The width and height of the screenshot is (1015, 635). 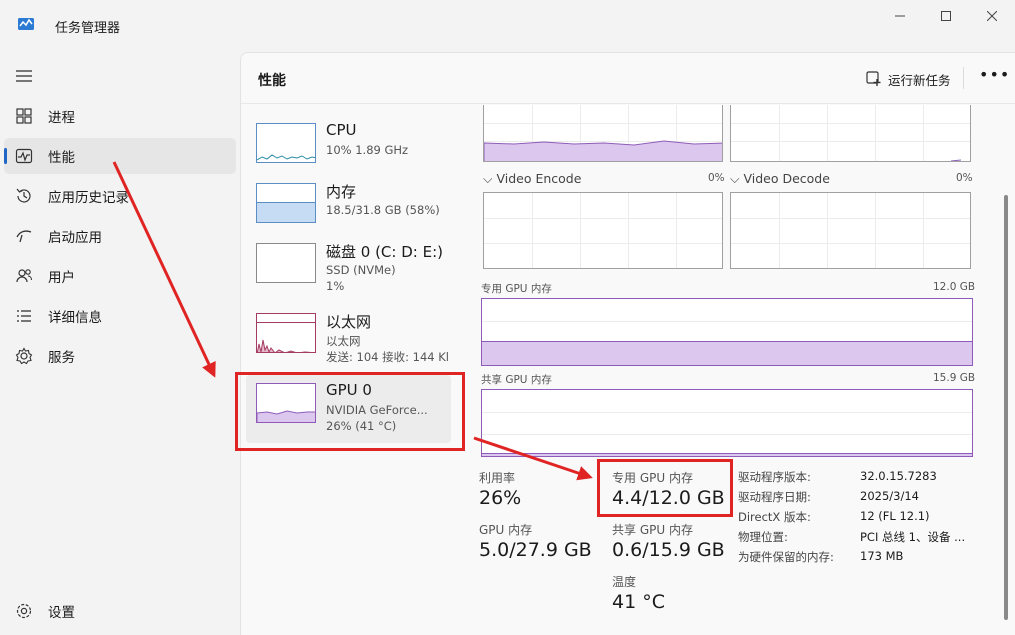 I want to click on directx-version-value: 12 (FL 12.1), so click(x=895, y=516).